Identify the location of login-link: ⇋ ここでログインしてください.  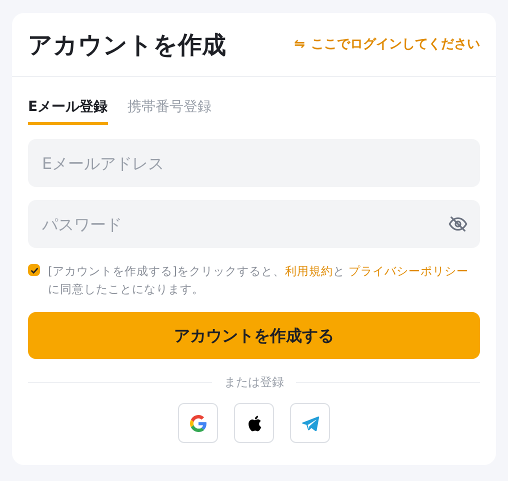
(387, 44).